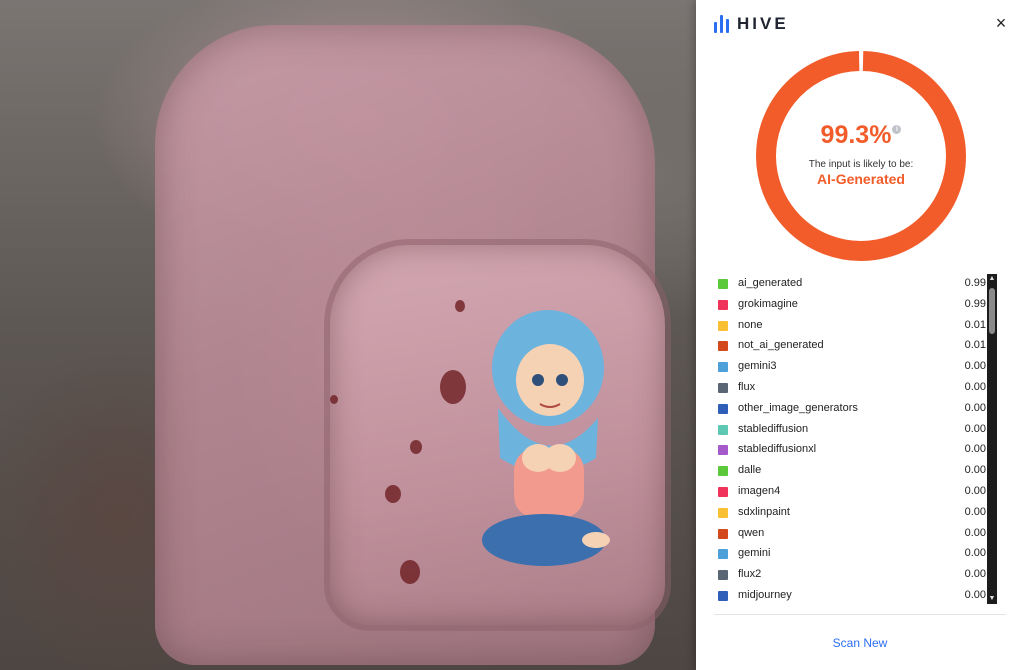  I want to click on class-label: midjourney, so click(765, 594).